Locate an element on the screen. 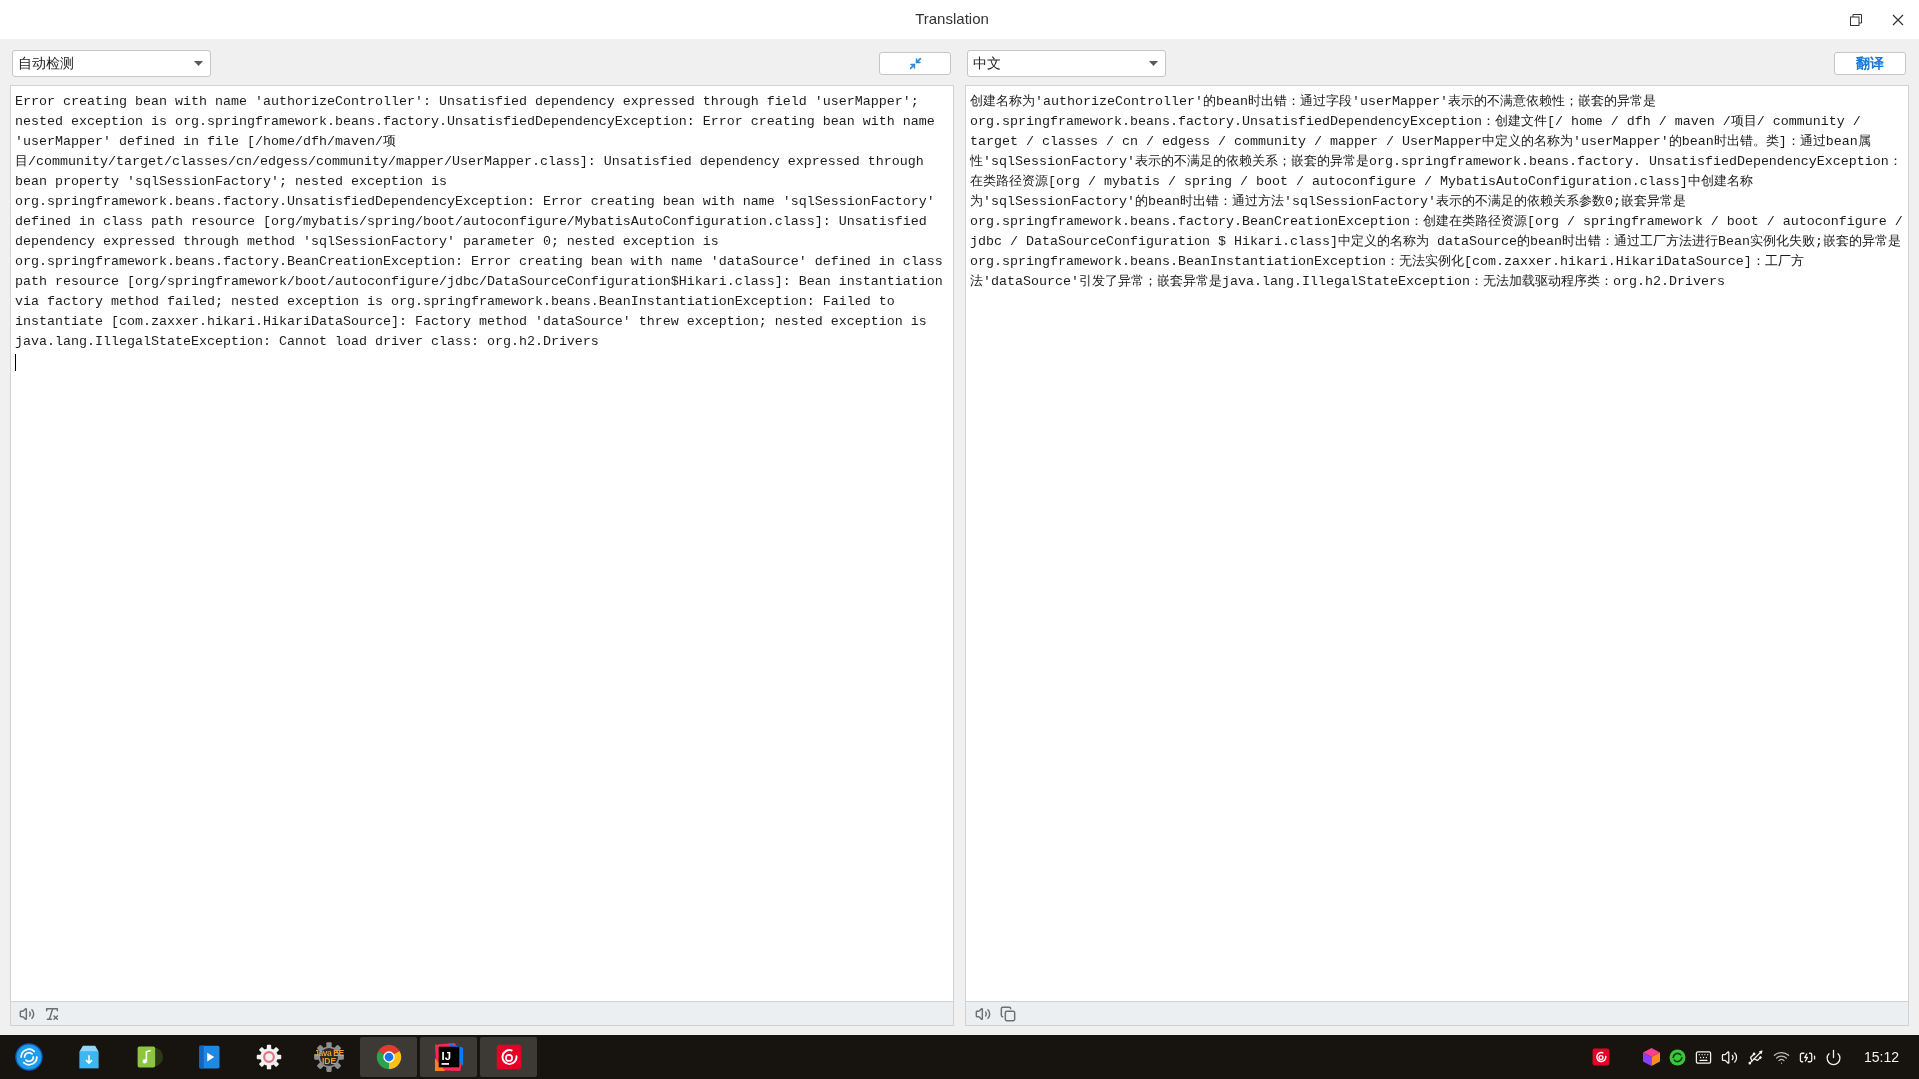 This screenshot has height=1079, width=1919. clock-time: 15:12 is located at coordinates (1881, 1057).